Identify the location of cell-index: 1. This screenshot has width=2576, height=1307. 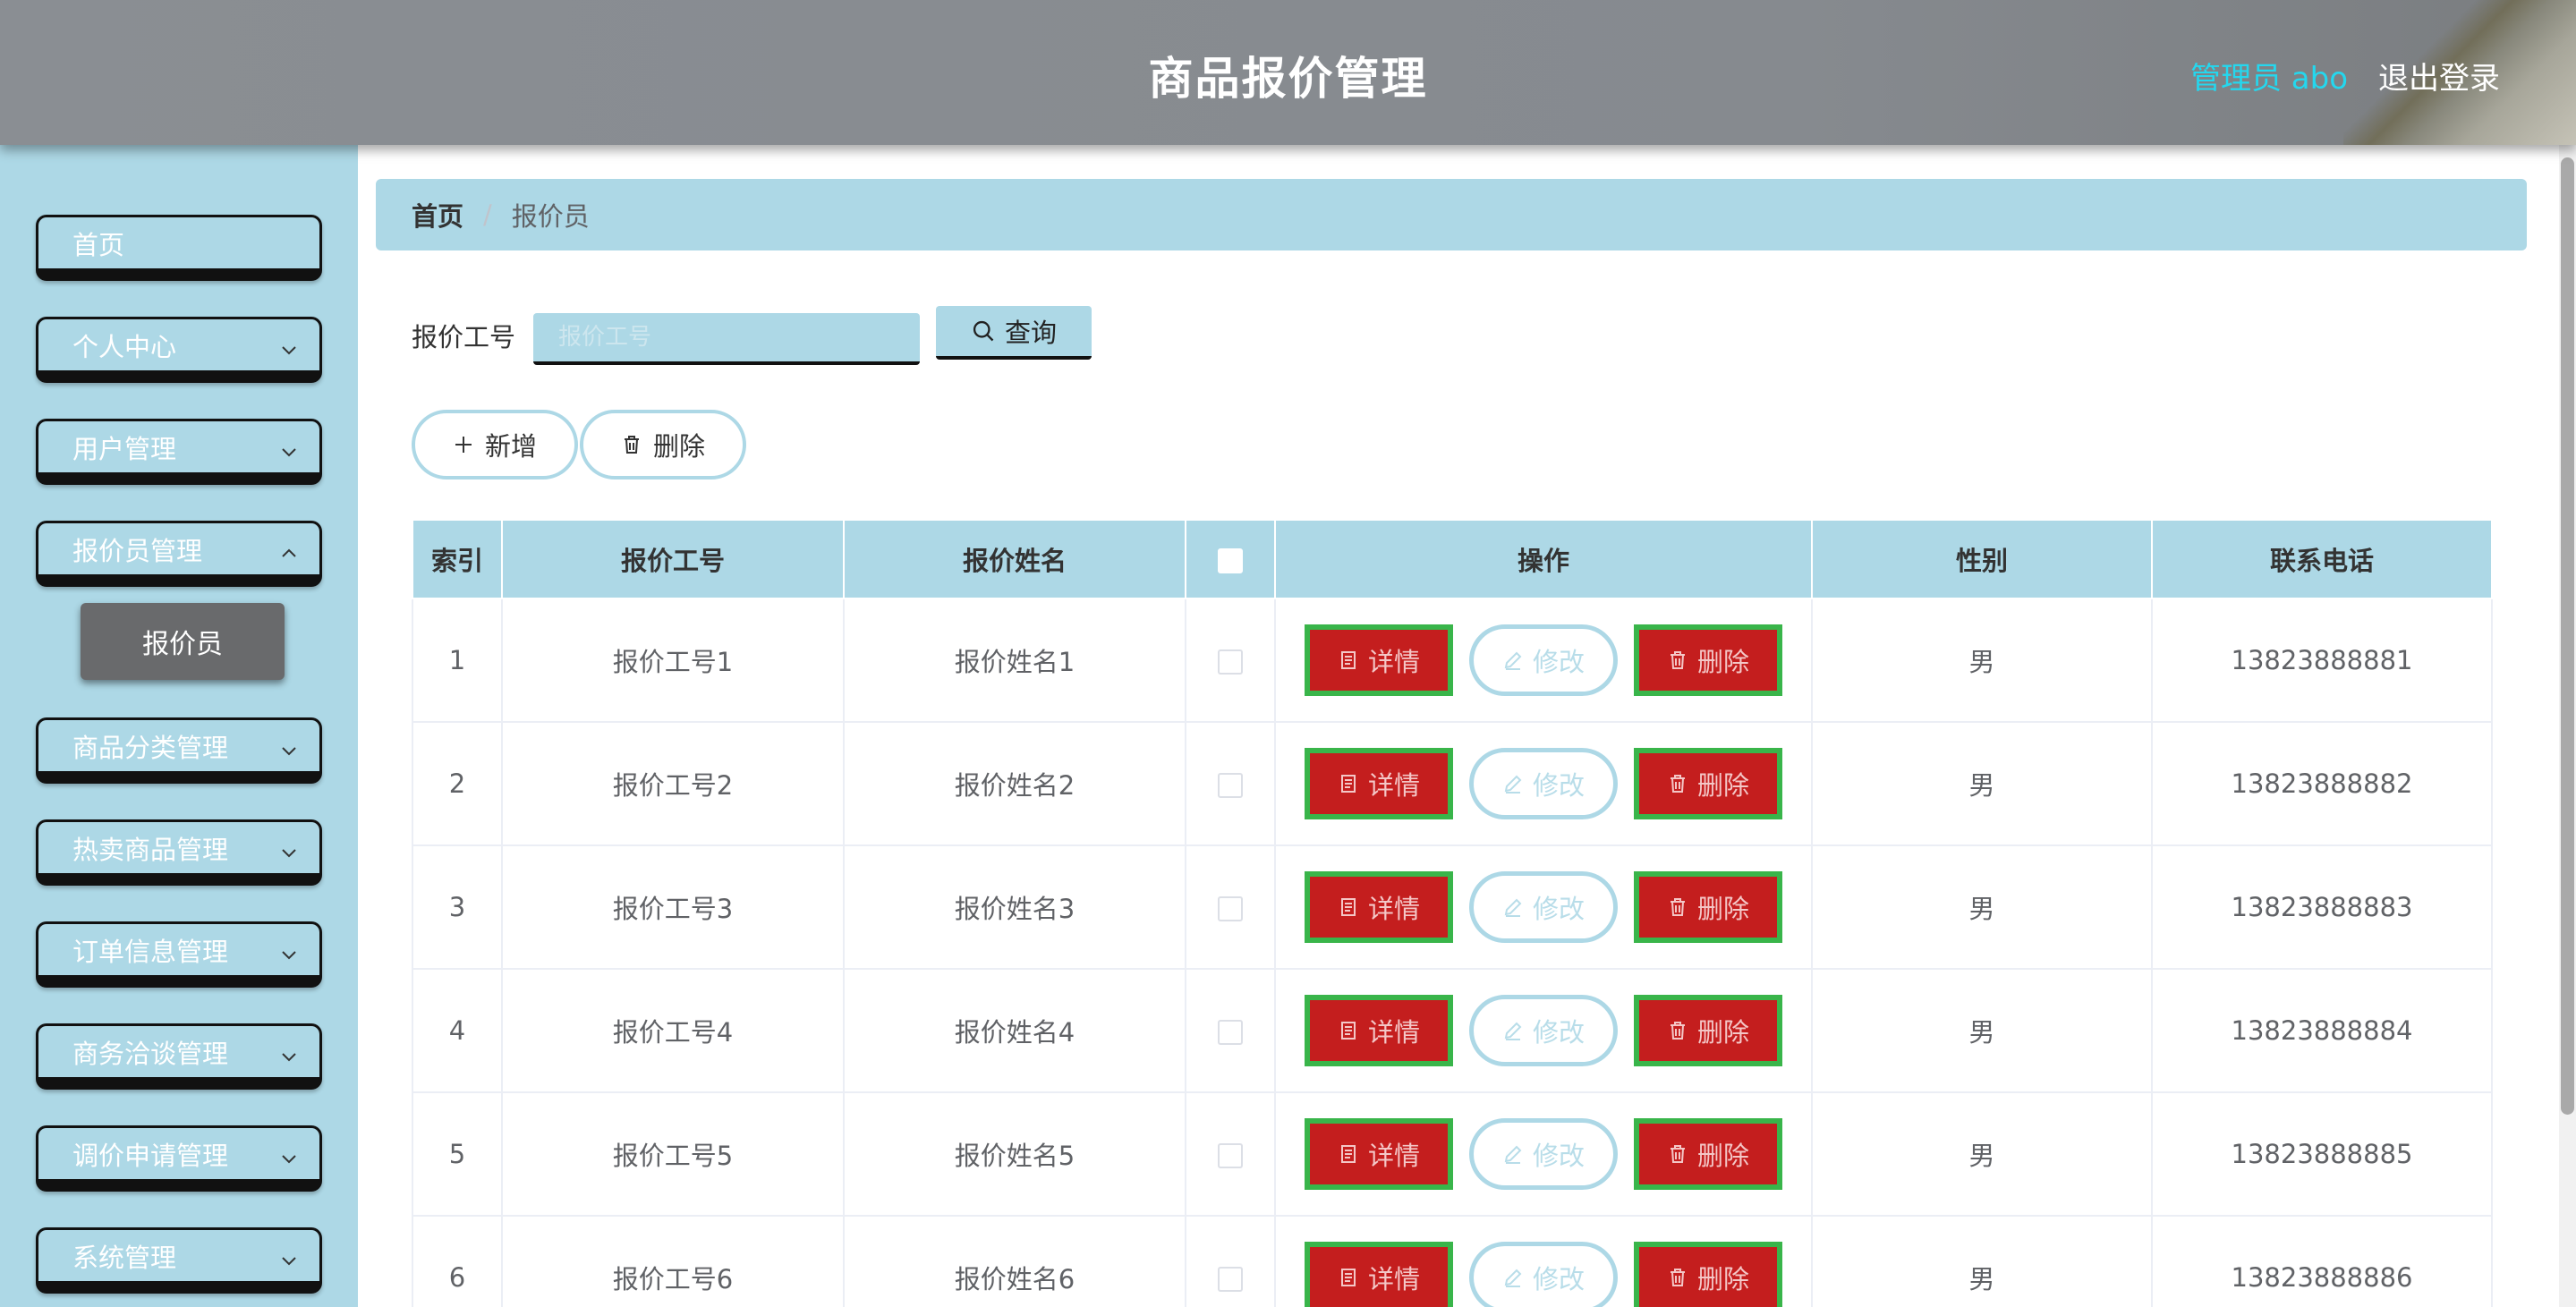
(457, 660).